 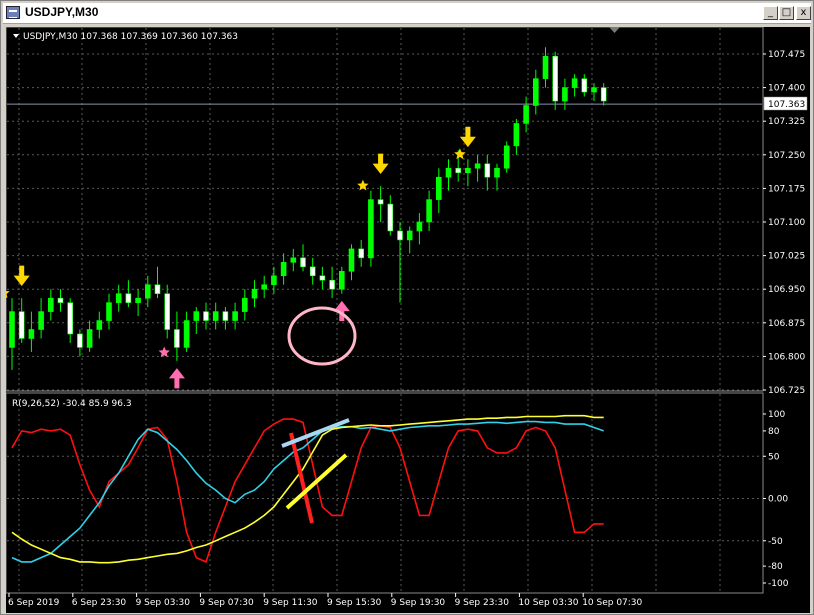 What do you see at coordinates (34, 603) in the screenshot?
I see `time-tick-label: 6 Sep 2019` at bounding box center [34, 603].